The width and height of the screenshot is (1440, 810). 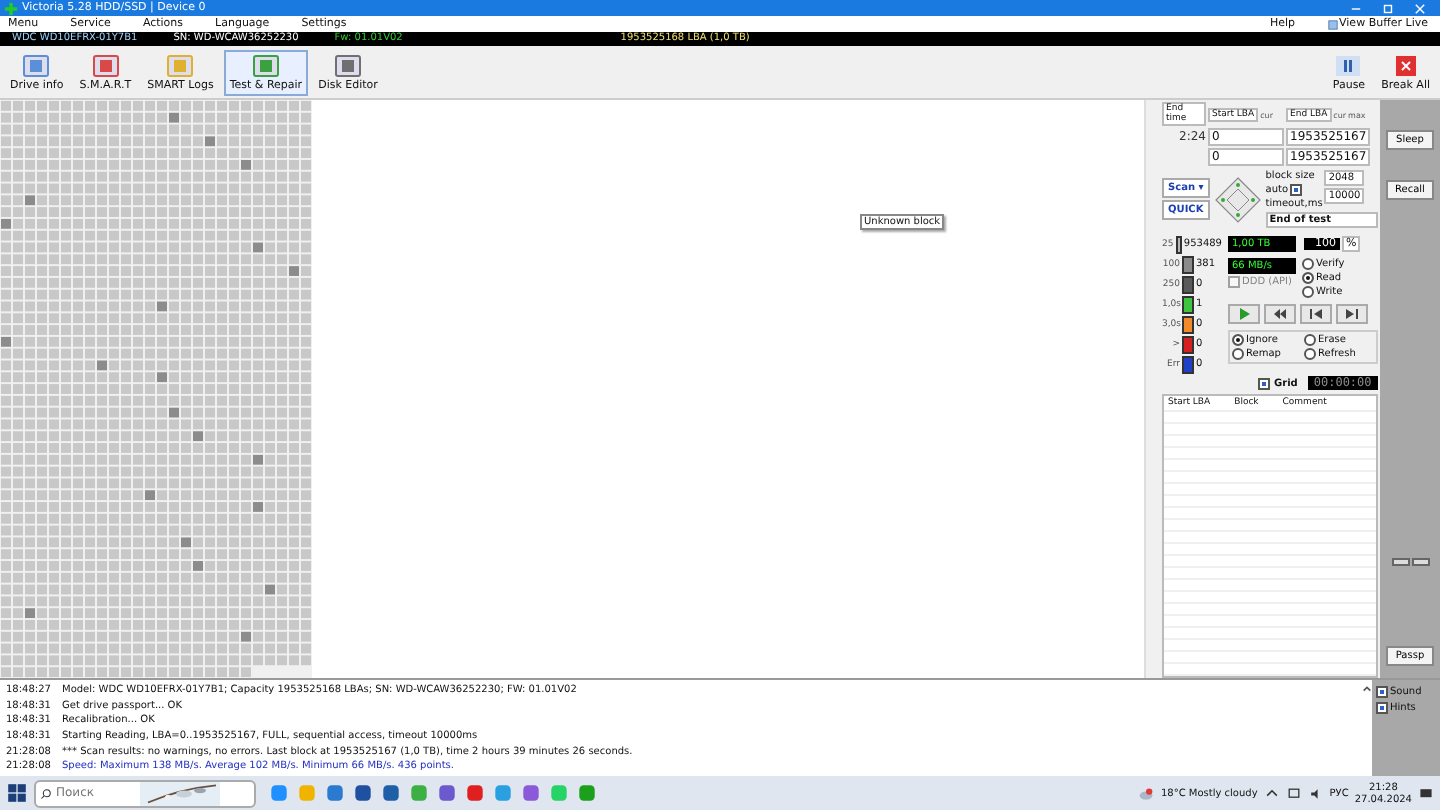 I want to click on rewind-button, so click(x=1280, y=314).